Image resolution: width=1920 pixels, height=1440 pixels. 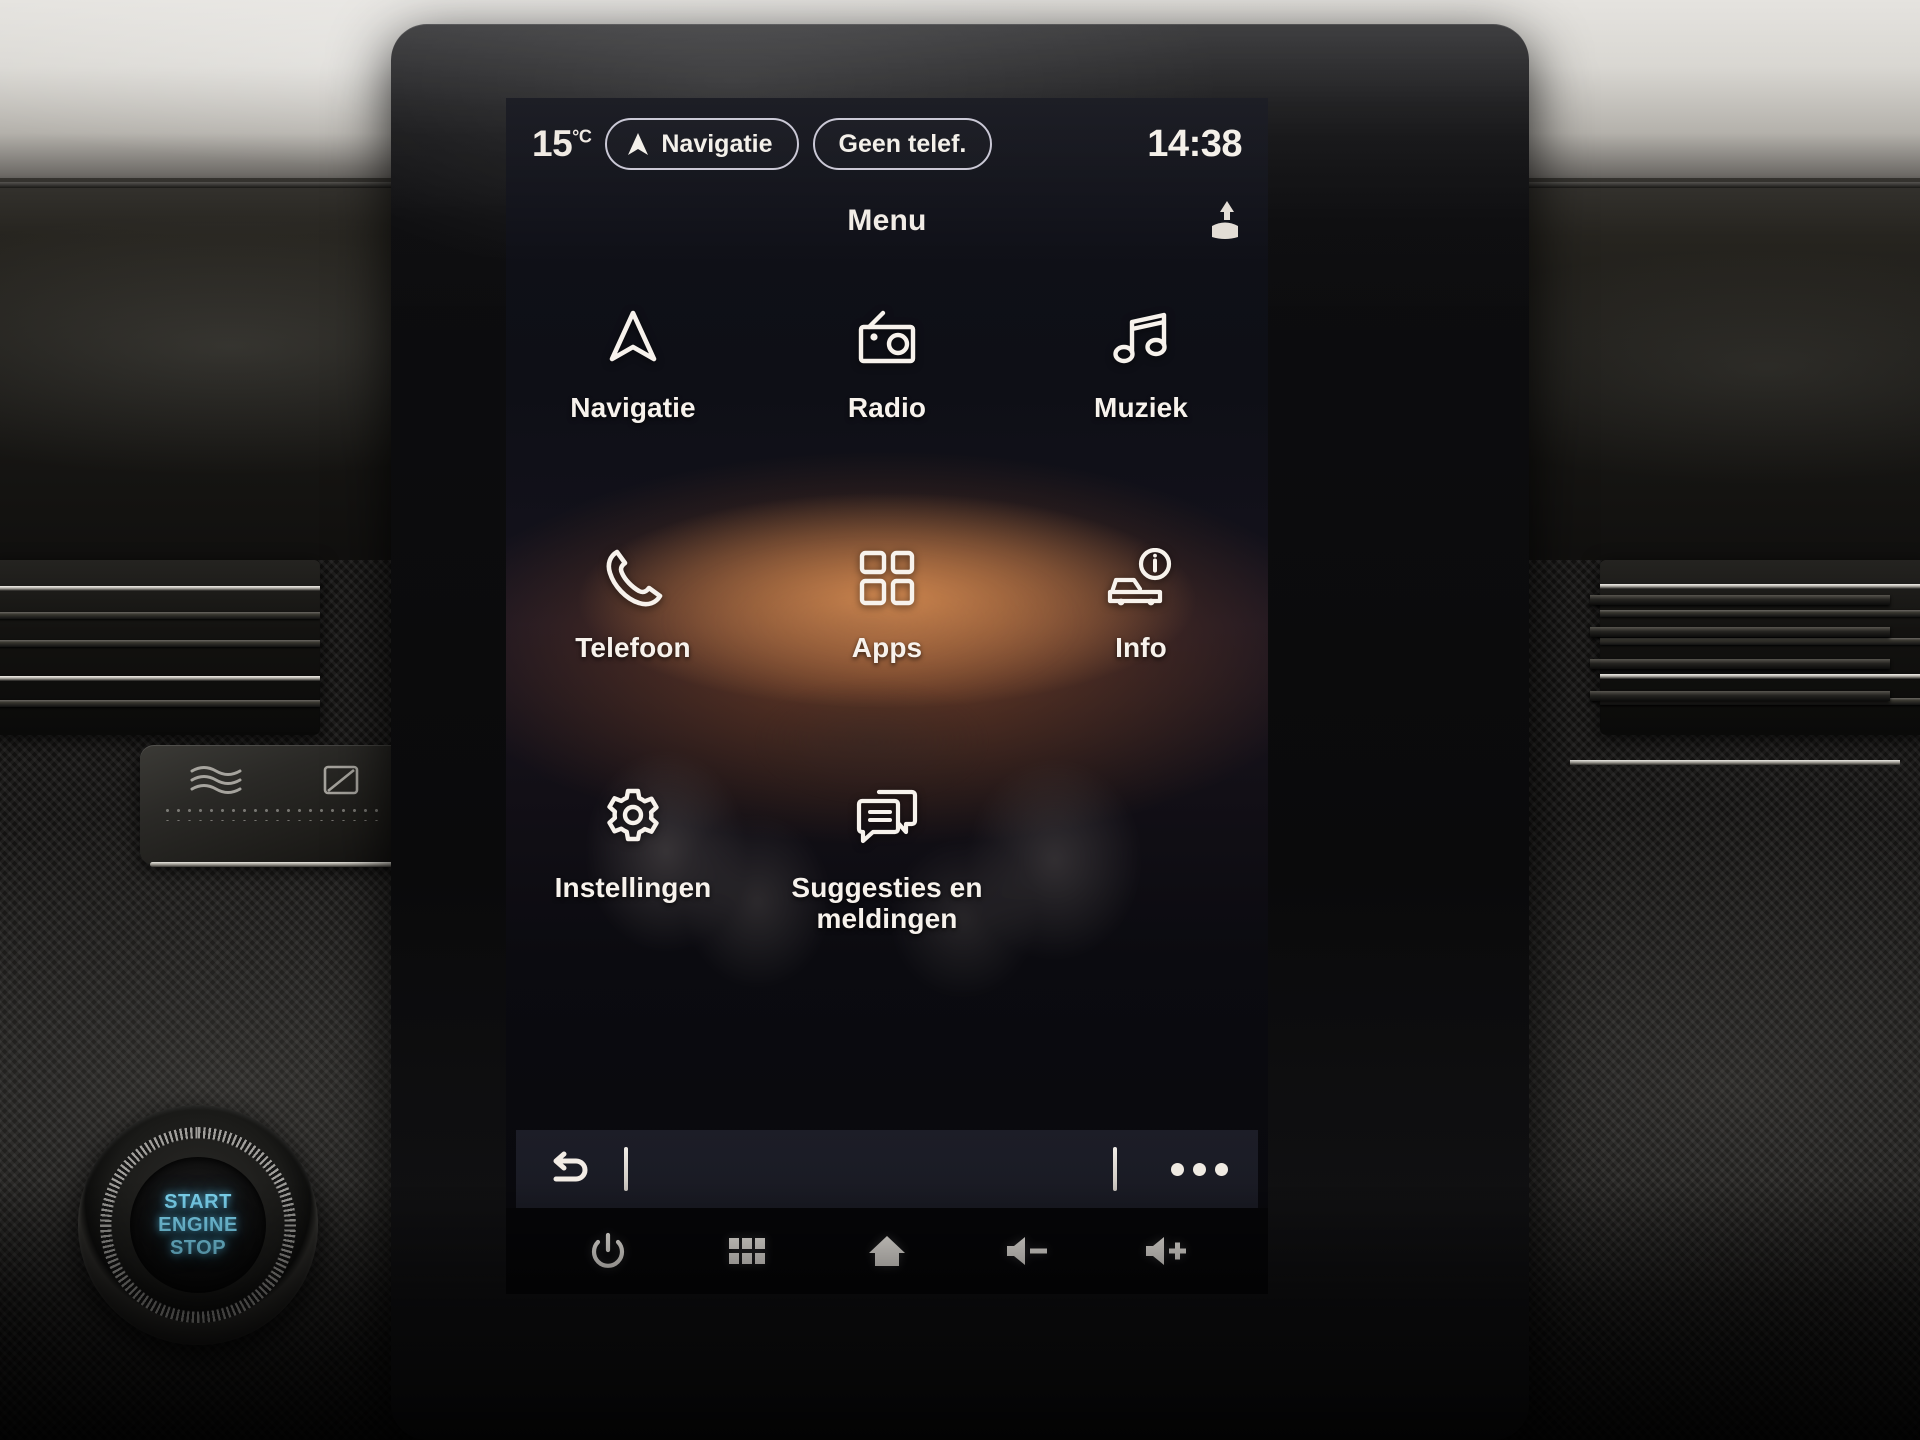 I want to click on menu-label: Muziek, so click(x=1141, y=407).